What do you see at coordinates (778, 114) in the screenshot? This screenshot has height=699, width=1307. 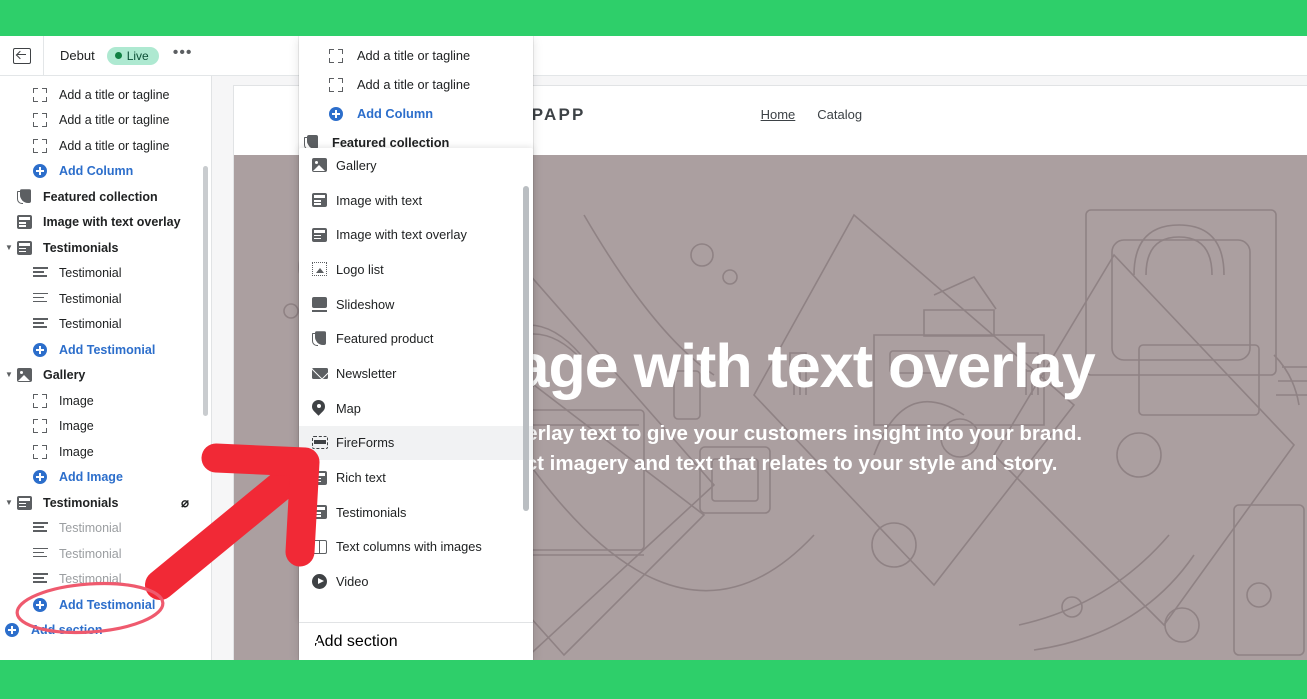 I see `nav-link-home: Home` at bounding box center [778, 114].